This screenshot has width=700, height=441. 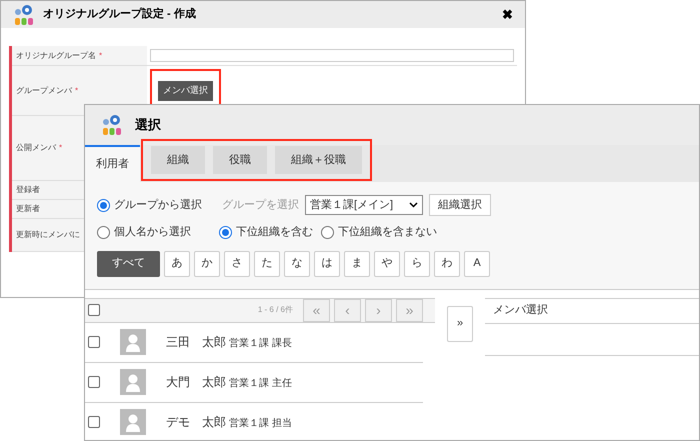 What do you see at coordinates (128, 263) in the screenshot?
I see `letter-filter-button: すべて` at bounding box center [128, 263].